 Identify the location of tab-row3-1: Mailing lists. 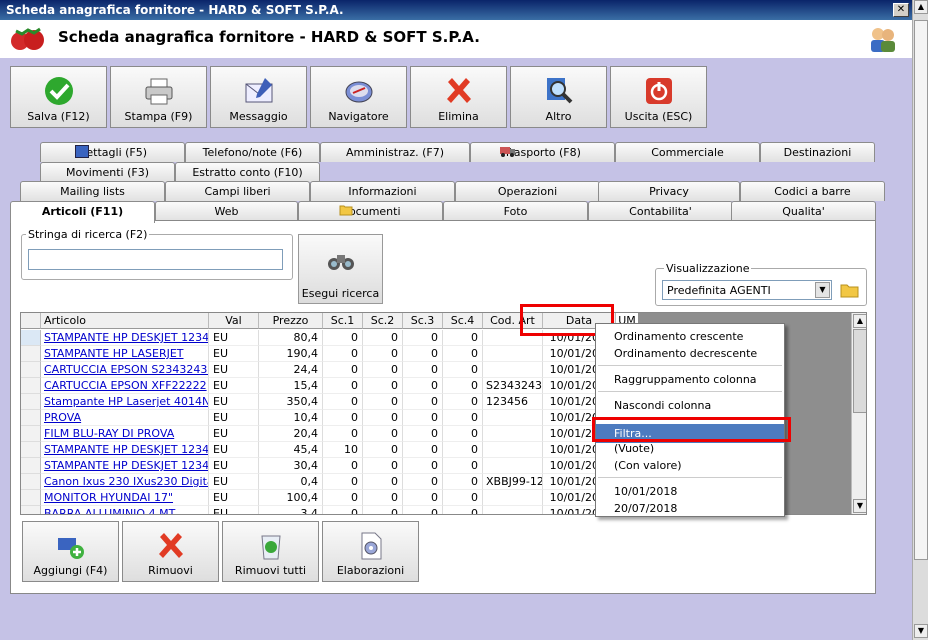
(92, 191).